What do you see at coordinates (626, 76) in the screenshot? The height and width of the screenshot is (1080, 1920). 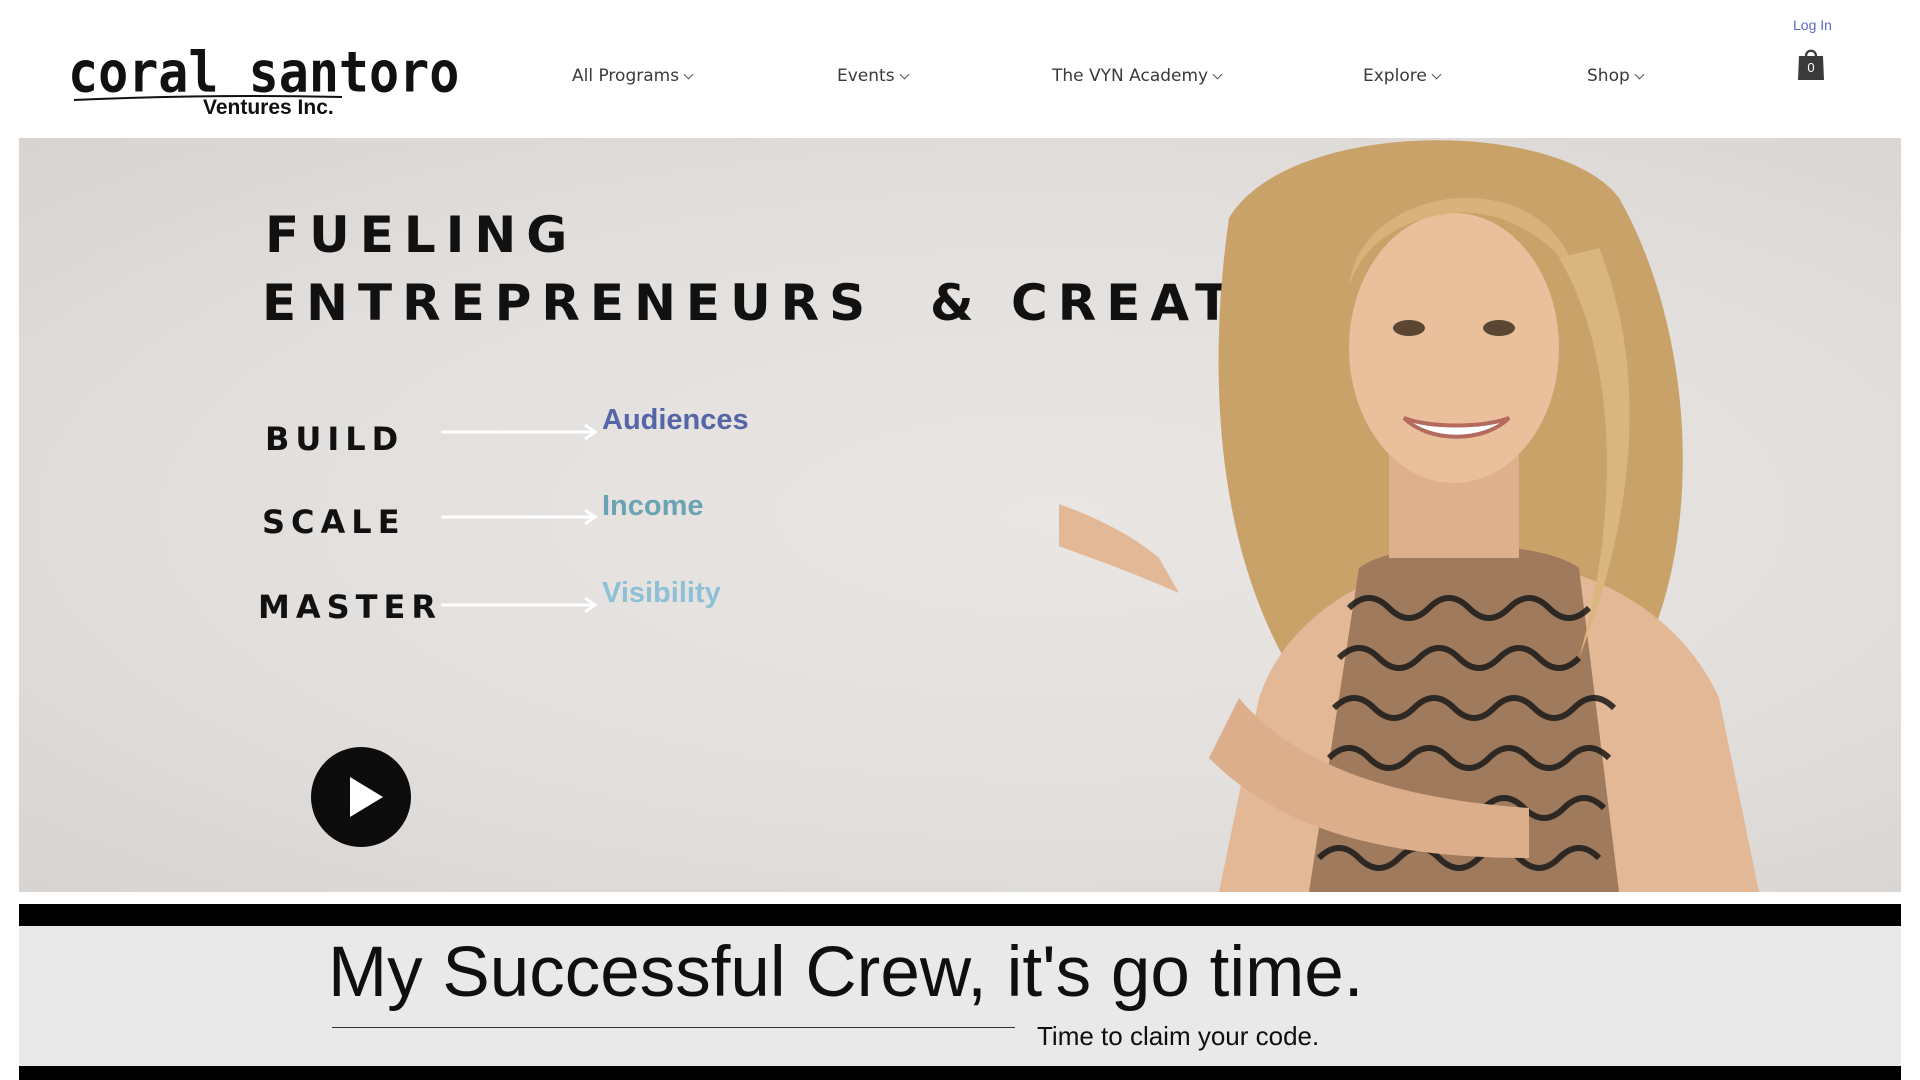 I see `nav-label: All Programs` at bounding box center [626, 76].